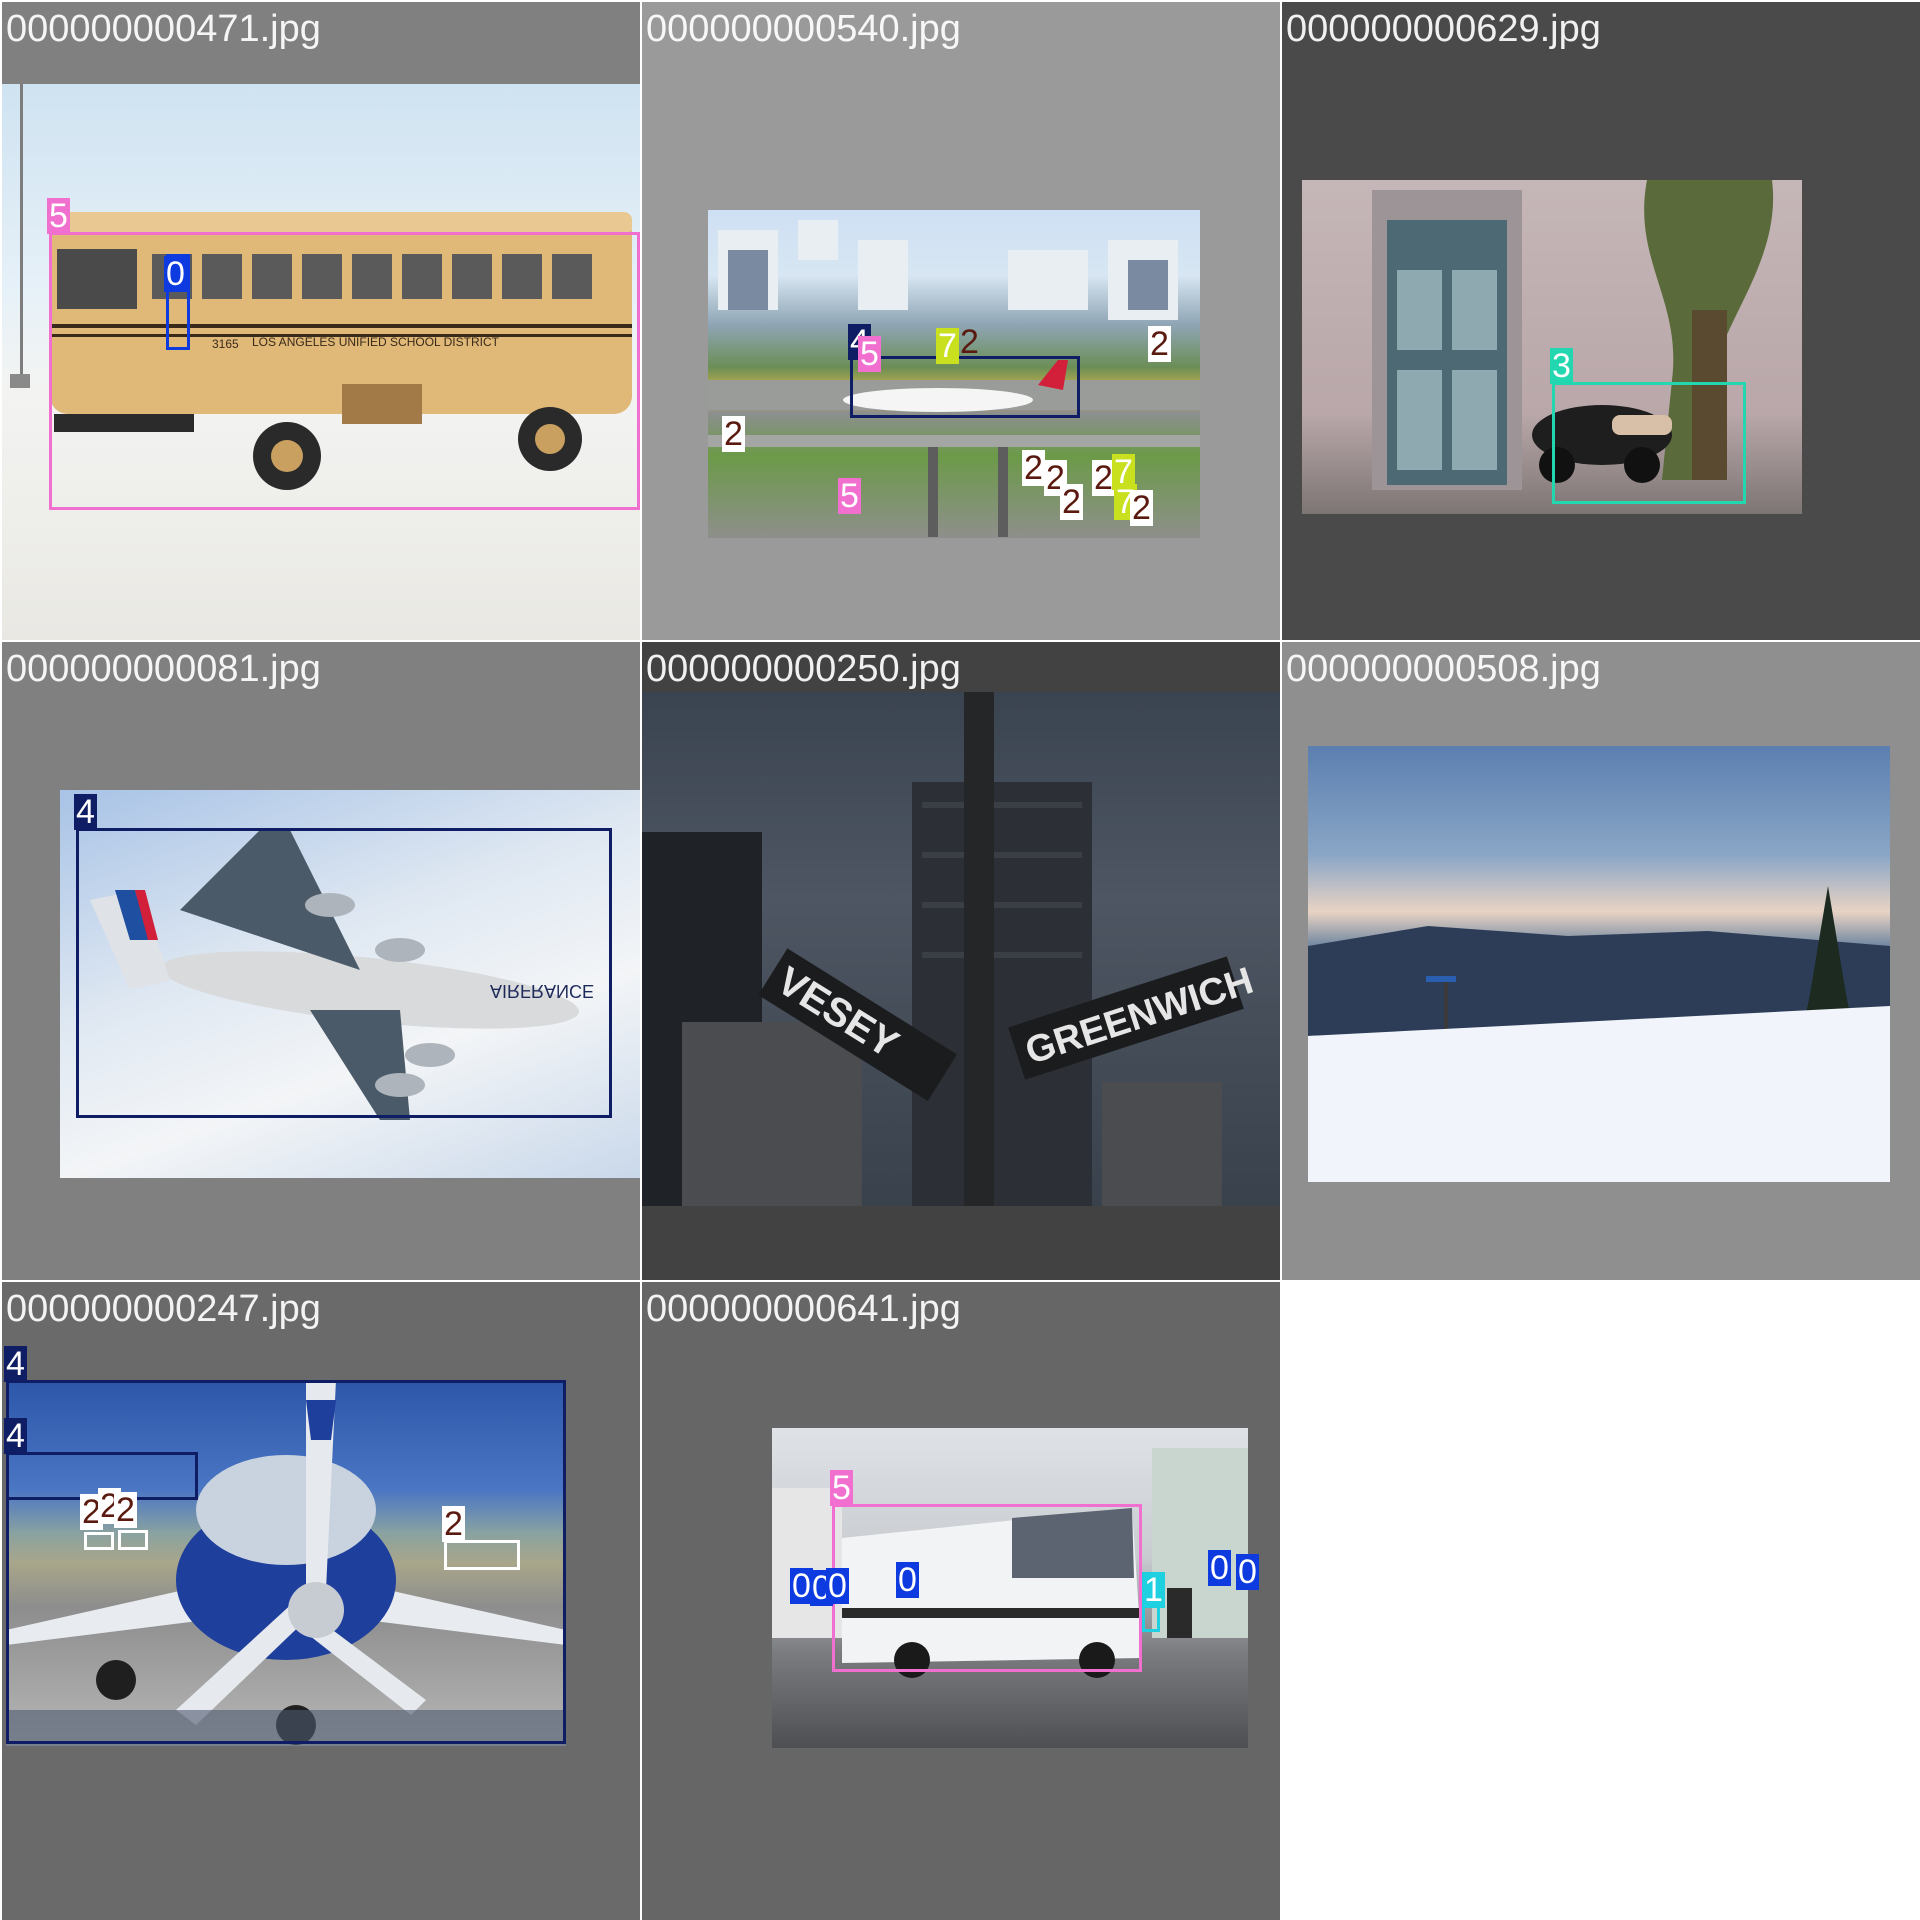  Describe the element at coordinates (1443, 669) in the screenshot. I see `tile-filename: 000000000508.jpg` at that location.